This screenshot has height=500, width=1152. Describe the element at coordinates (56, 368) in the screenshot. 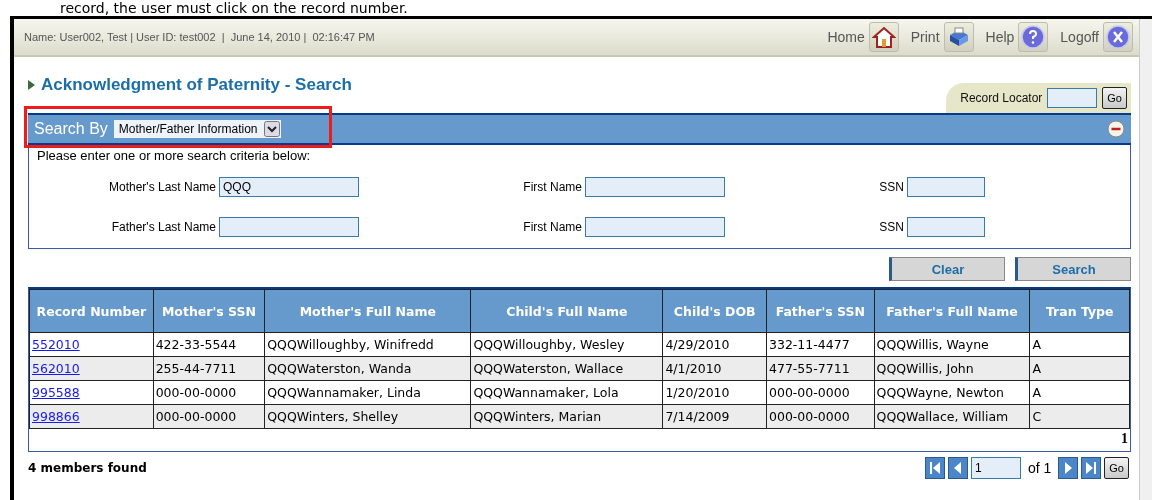

I see `record-link: 562010` at that location.